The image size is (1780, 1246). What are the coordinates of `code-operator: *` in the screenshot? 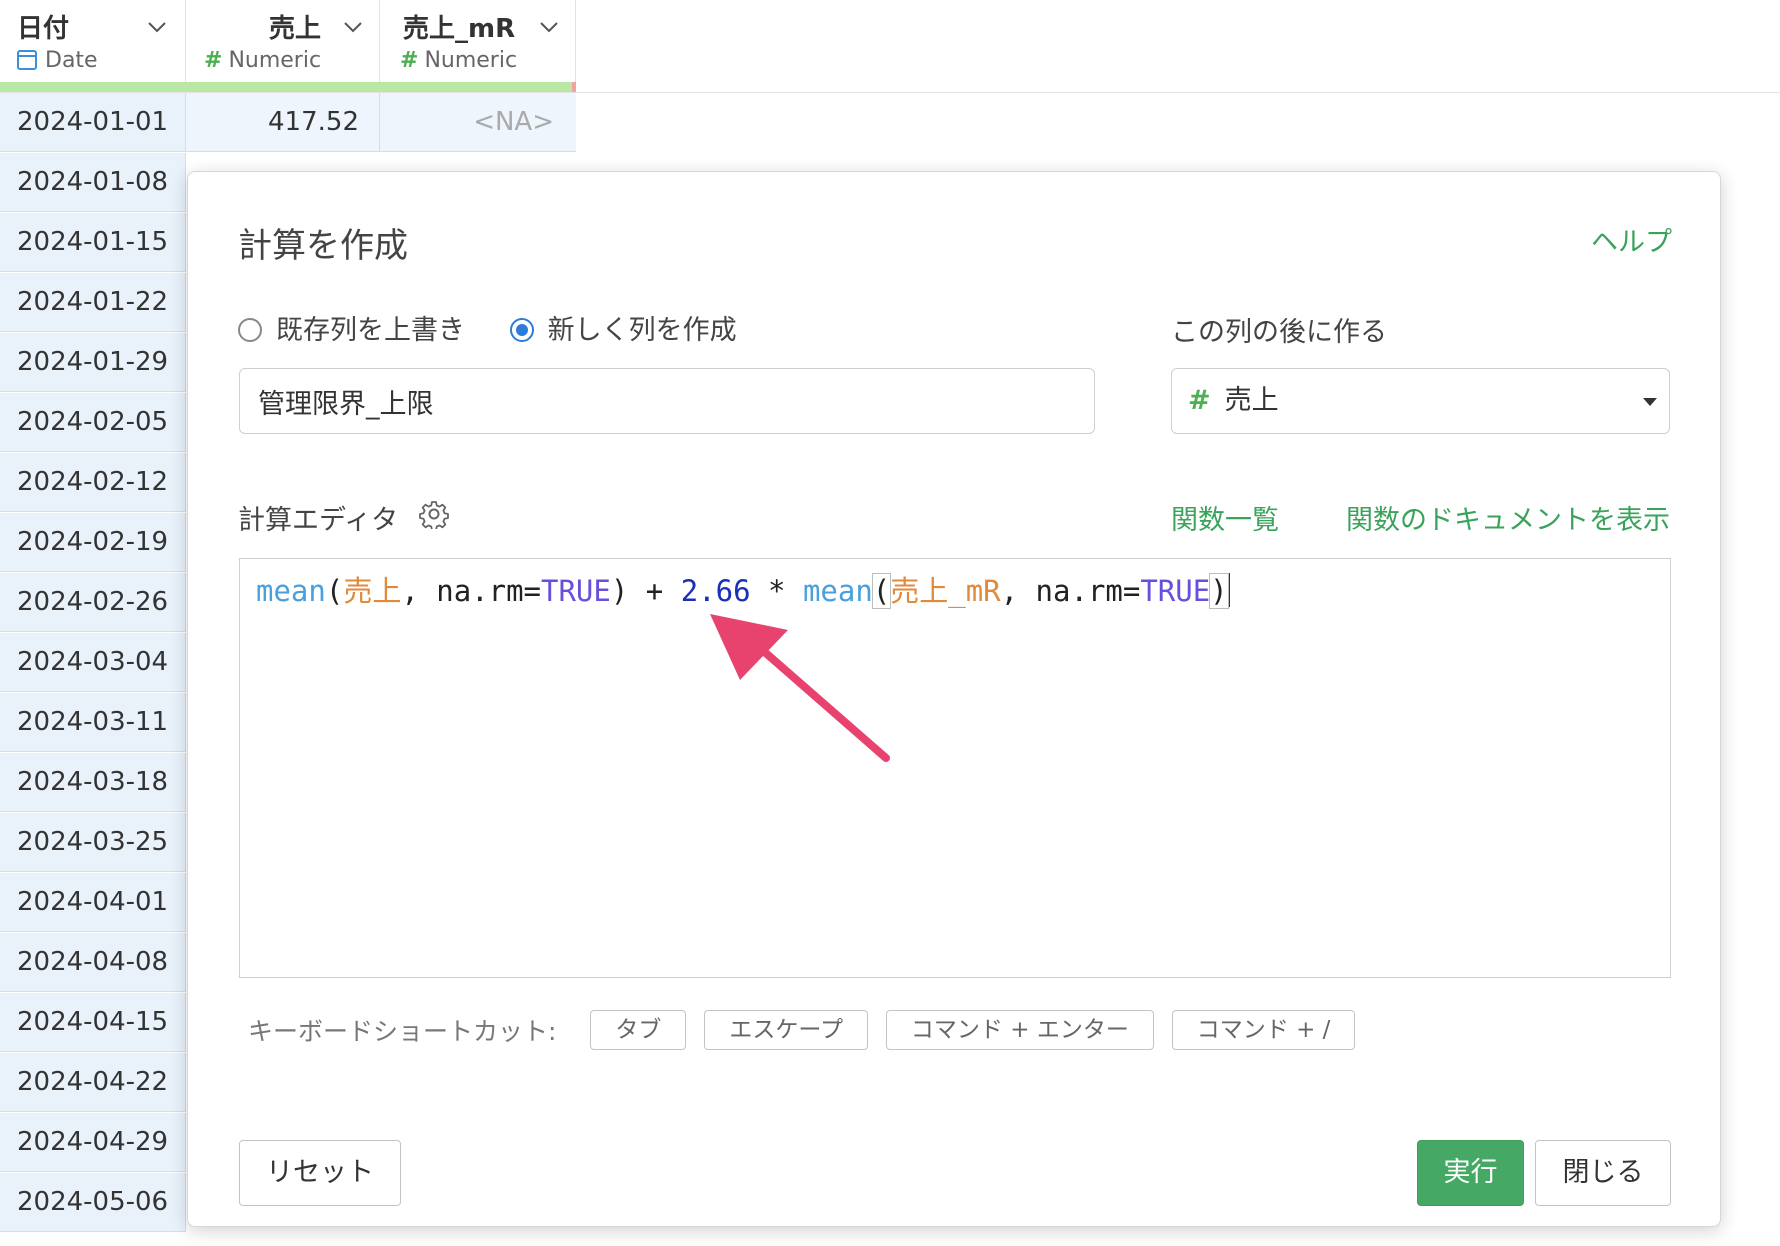 It's located at (776, 591).